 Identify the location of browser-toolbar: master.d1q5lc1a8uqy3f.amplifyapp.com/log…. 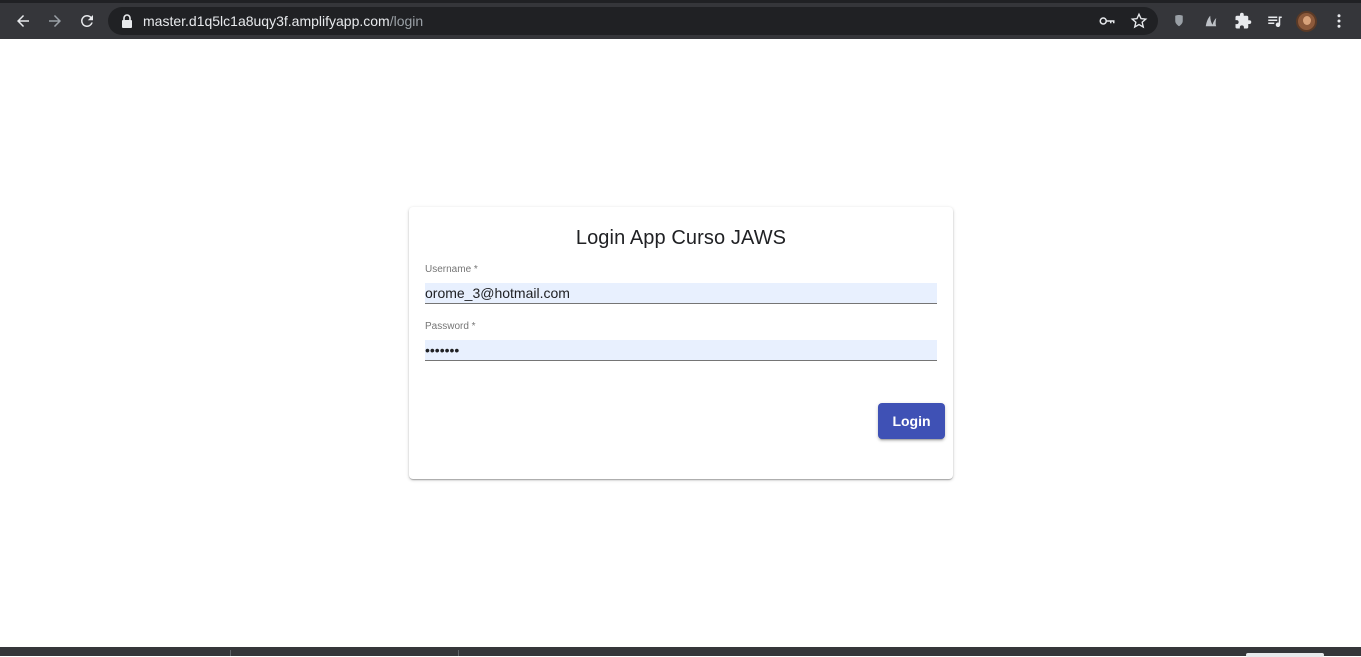
(680, 19).